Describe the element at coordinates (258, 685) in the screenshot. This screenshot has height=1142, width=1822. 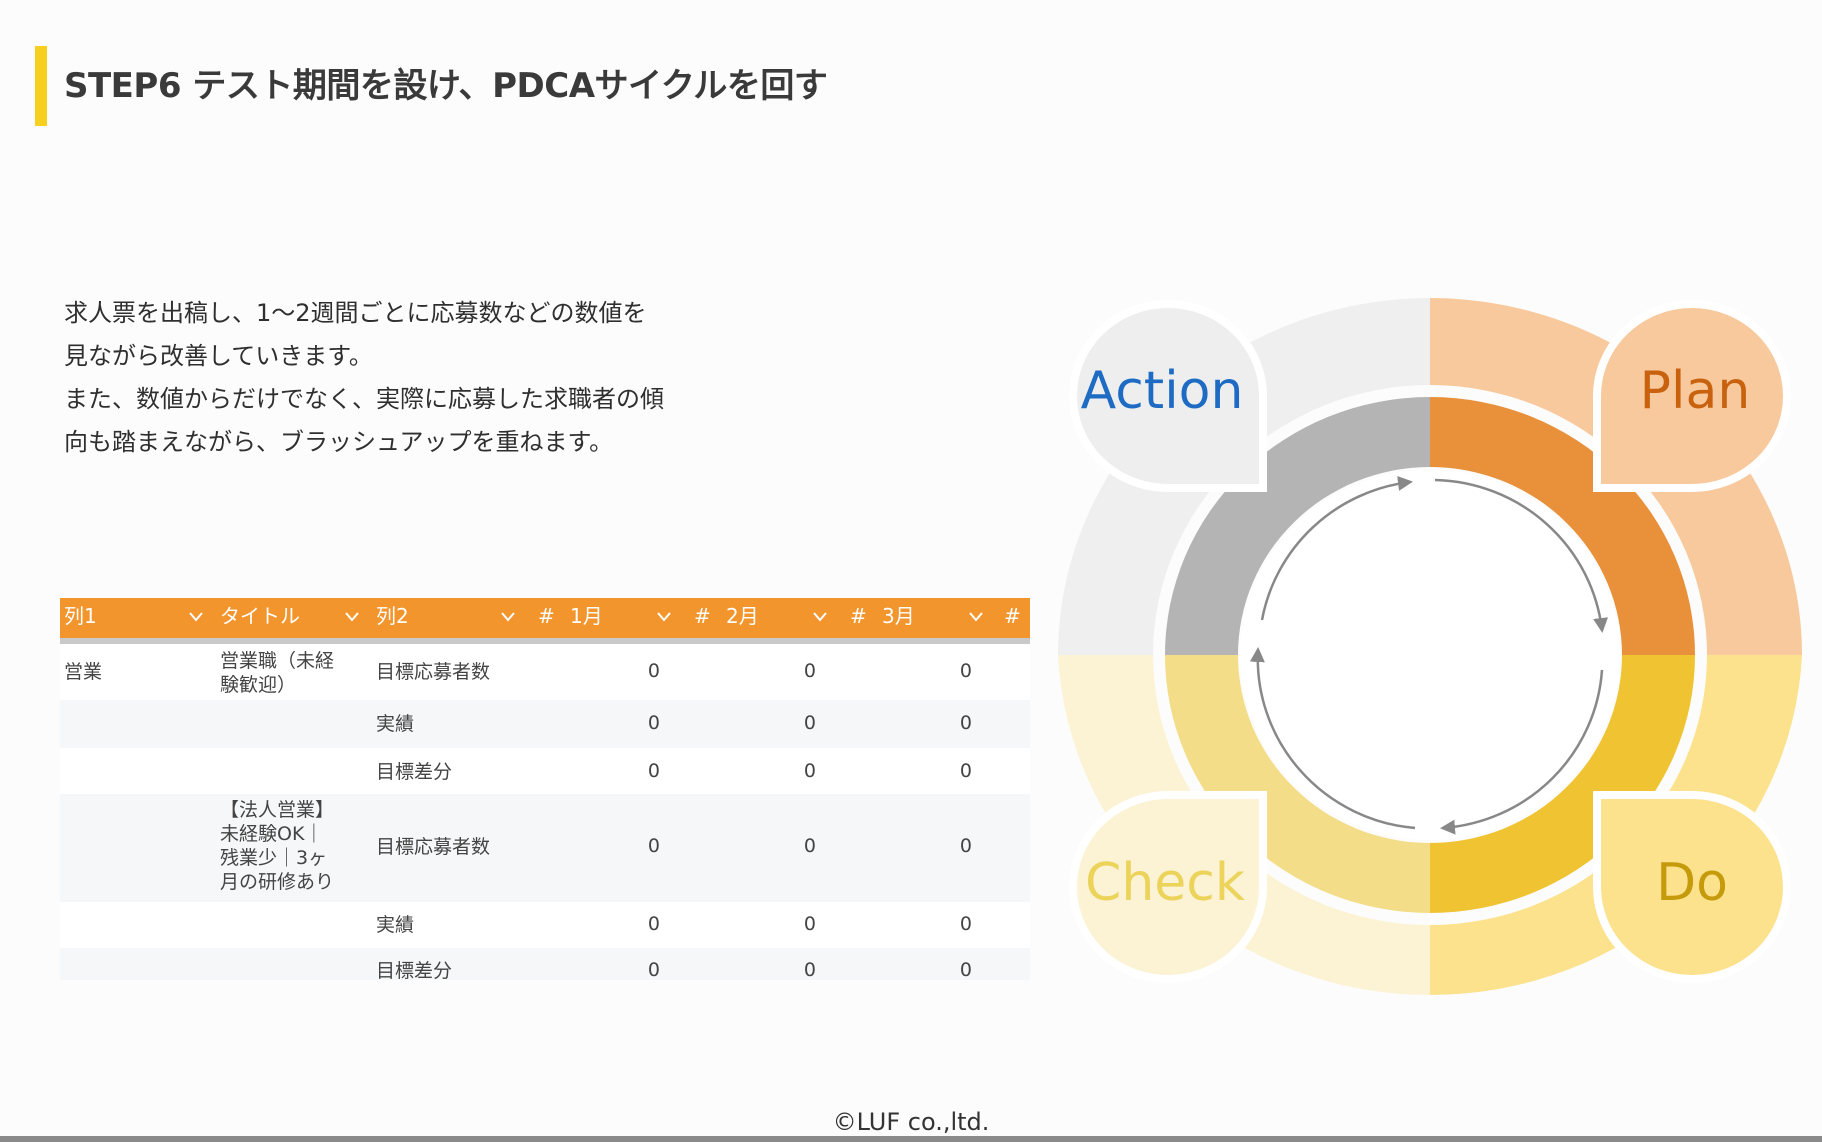
I see `cell-title-line: 験歓迎）` at that location.